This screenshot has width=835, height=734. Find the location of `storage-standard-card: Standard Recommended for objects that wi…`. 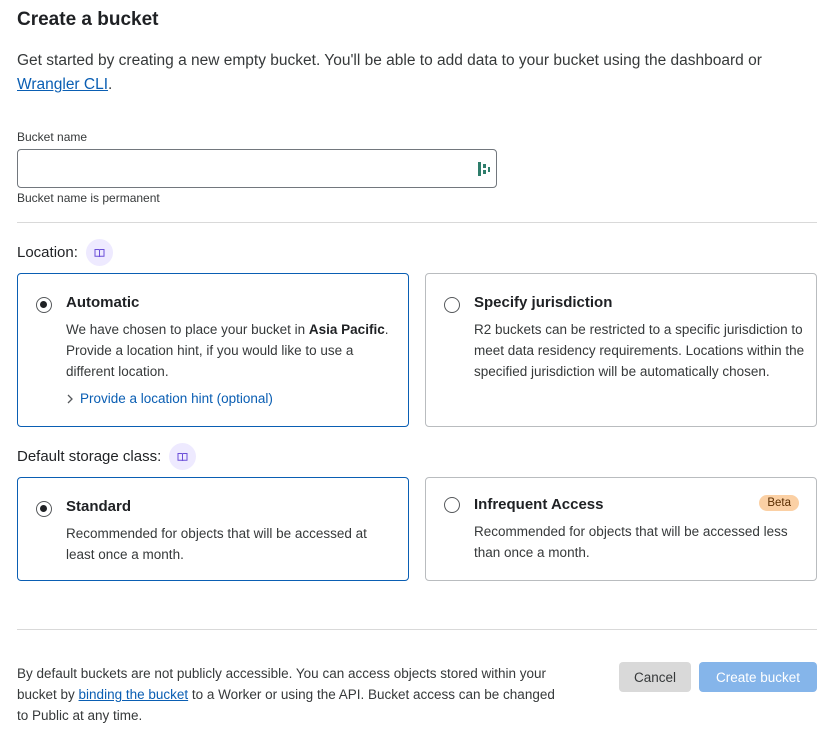

storage-standard-card: Standard Recommended for objects that wi… is located at coordinates (213, 529).